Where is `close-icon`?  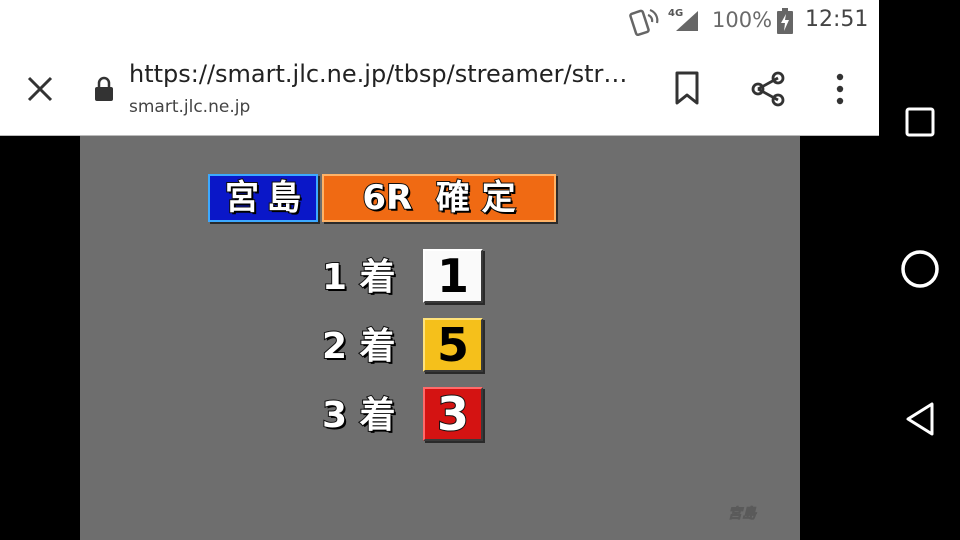 close-icon is located at coordinates (40, 89).